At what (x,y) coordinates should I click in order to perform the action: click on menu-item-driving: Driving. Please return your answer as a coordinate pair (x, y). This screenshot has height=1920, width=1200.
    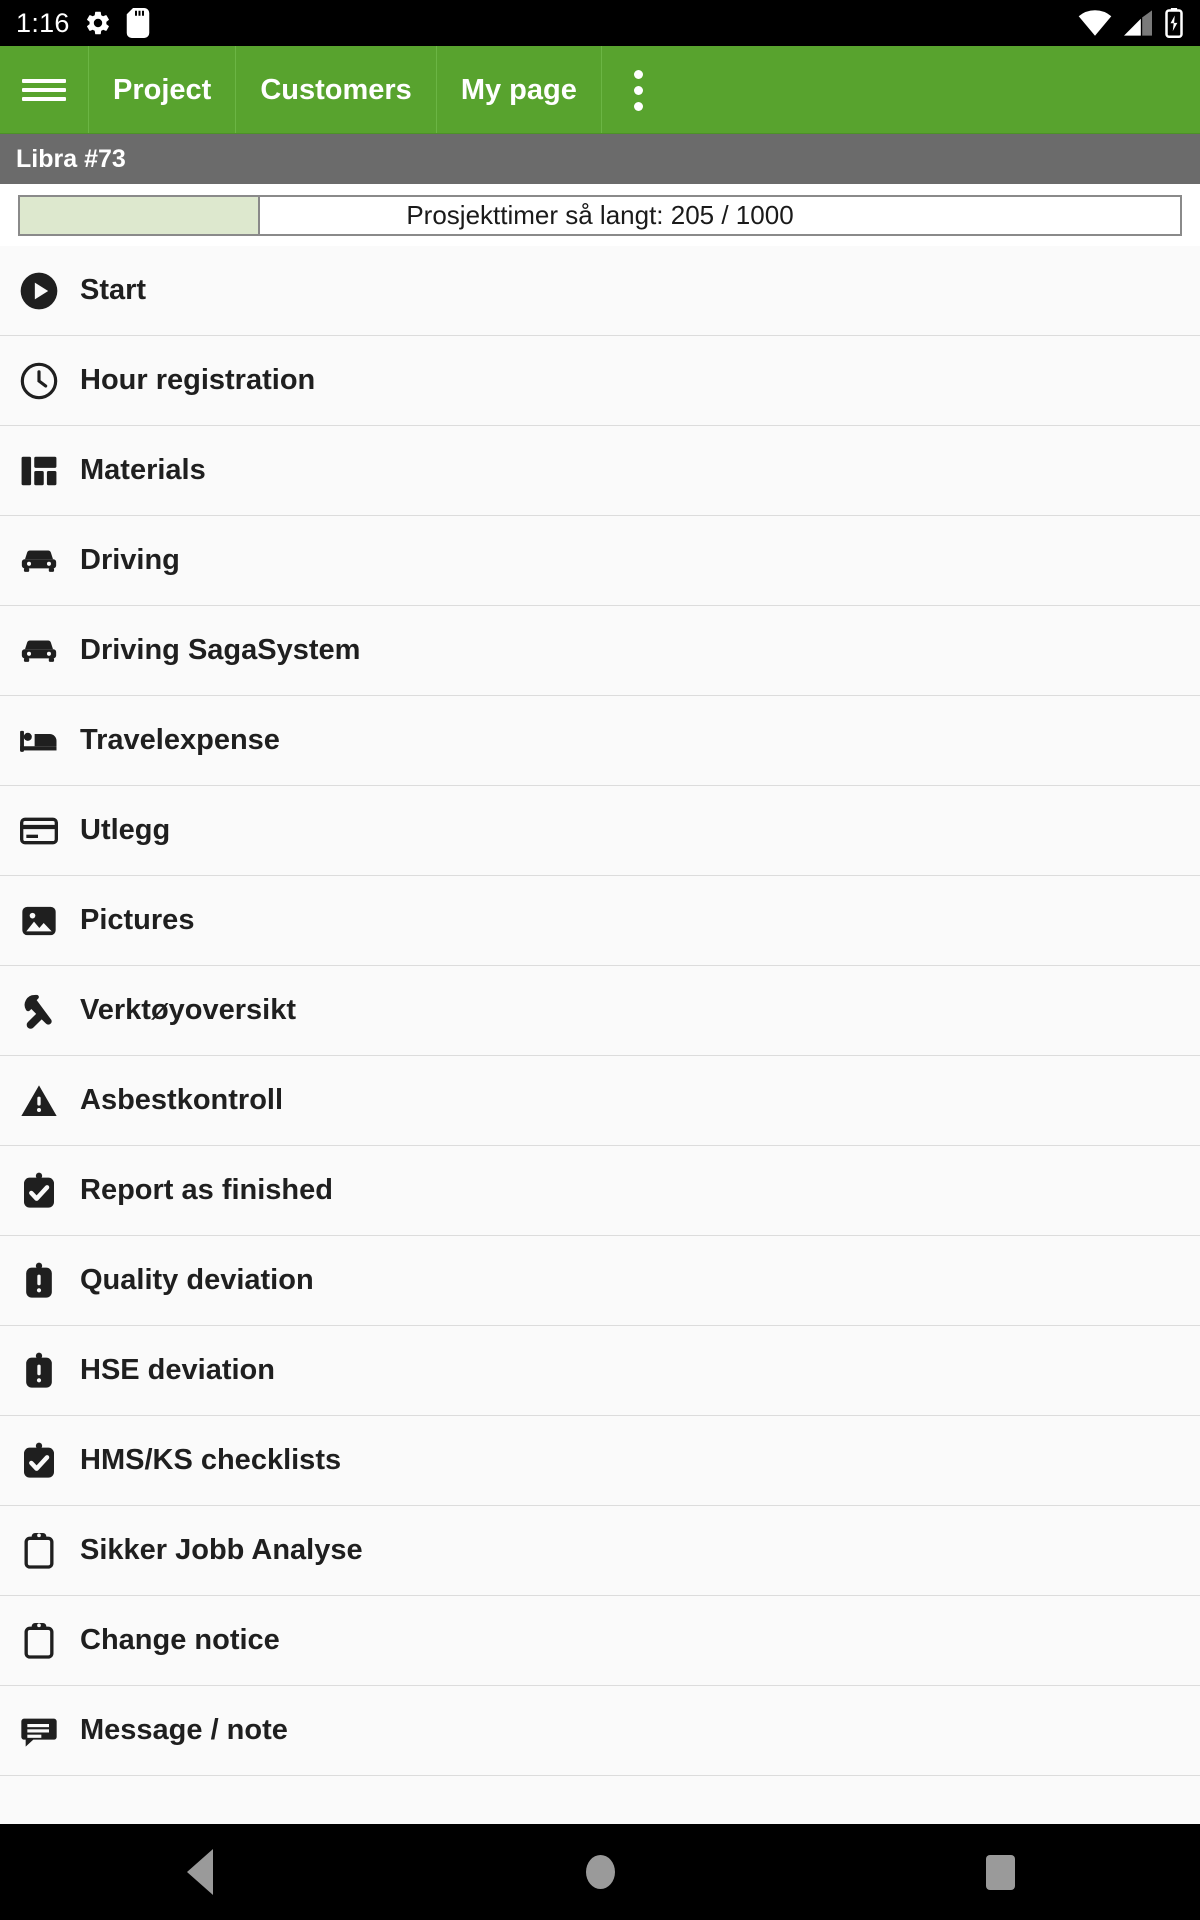
    Looking at the image, I should click on (600, 561).